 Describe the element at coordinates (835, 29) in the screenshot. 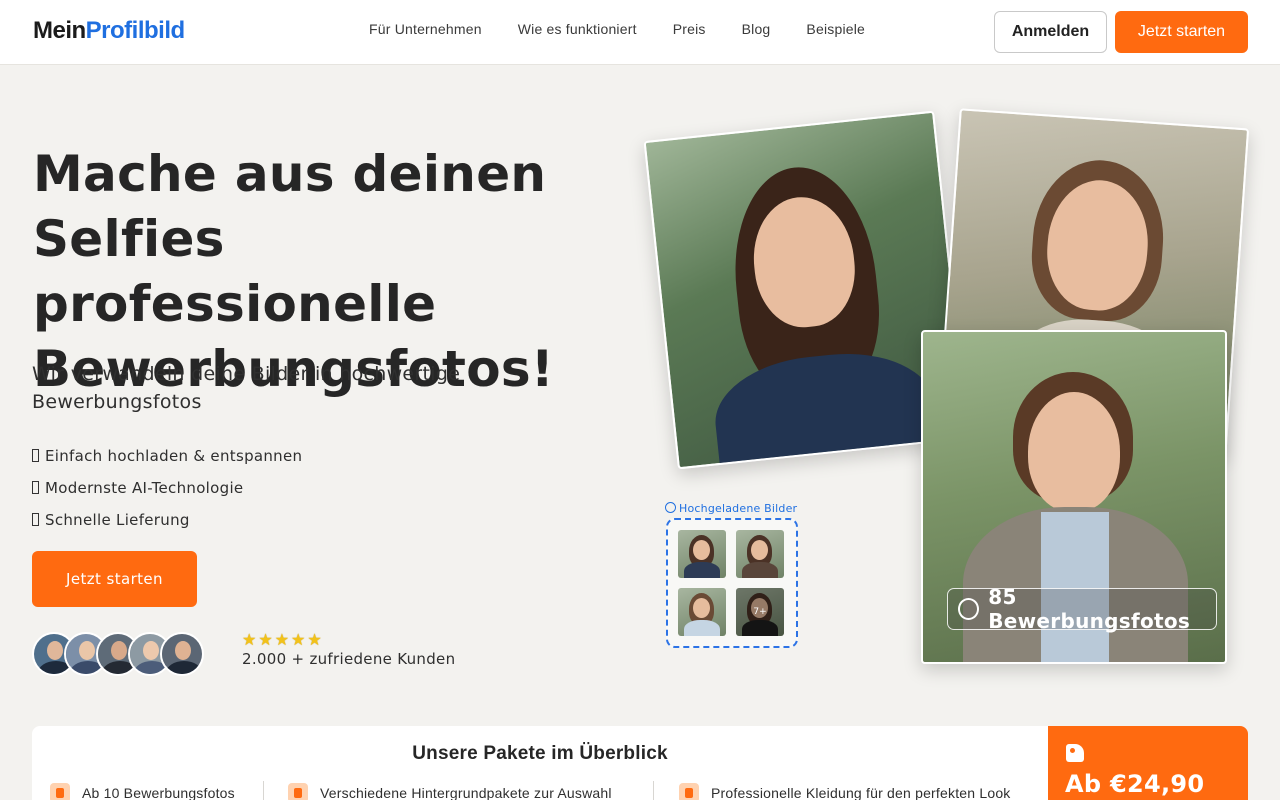

I see `nav-link-beispiele: Beispiele` at that location.